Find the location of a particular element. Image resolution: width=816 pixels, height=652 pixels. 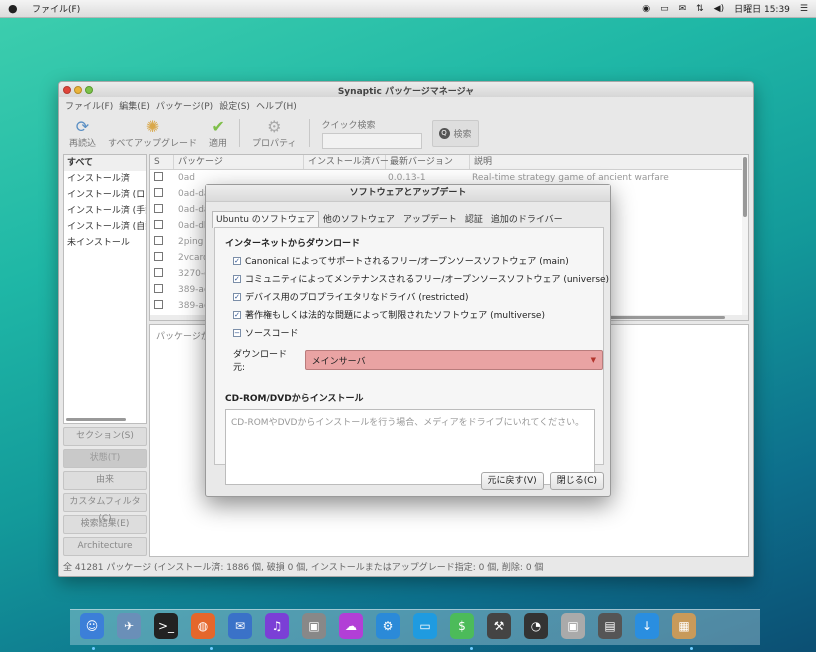

filter-item: インストール済 (ロー is located at coordinates (105, 195).